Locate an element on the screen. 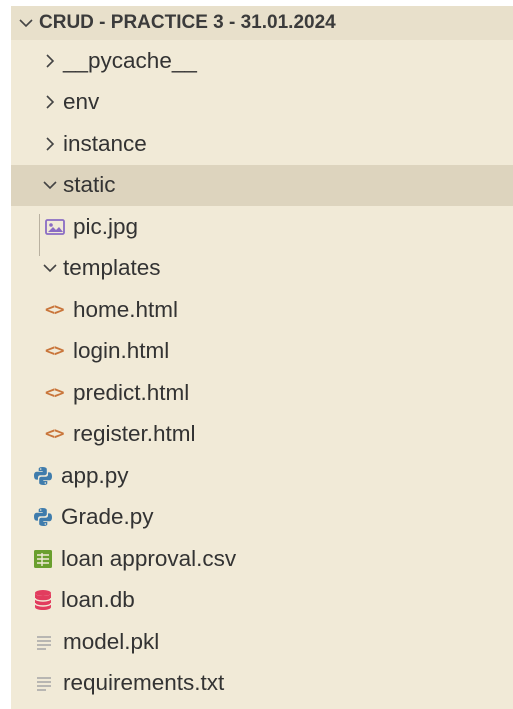 This screenshot has height=709, width=513. tree-file-loan-db: loan.db is located at coordinates (262, 601).